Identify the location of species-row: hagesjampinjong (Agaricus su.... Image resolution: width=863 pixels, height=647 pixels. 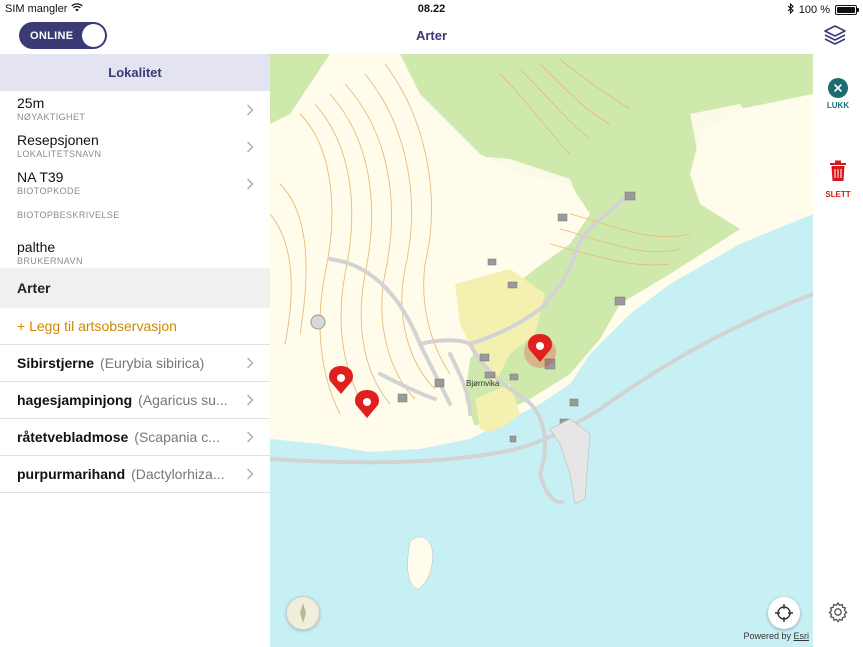
(135, 400).